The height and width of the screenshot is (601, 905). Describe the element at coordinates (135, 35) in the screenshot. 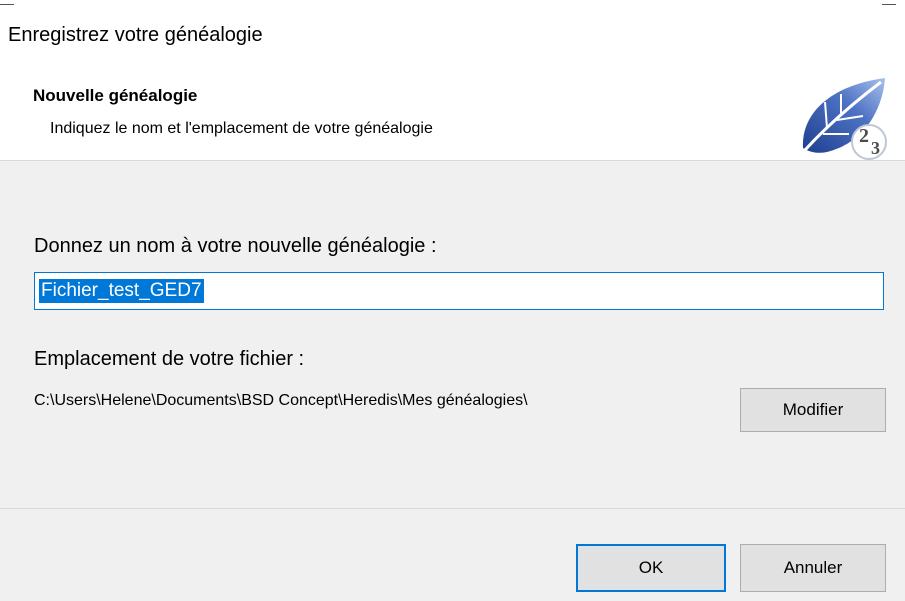

I see `window-title: Enregistrez votre généalogie` at that location.